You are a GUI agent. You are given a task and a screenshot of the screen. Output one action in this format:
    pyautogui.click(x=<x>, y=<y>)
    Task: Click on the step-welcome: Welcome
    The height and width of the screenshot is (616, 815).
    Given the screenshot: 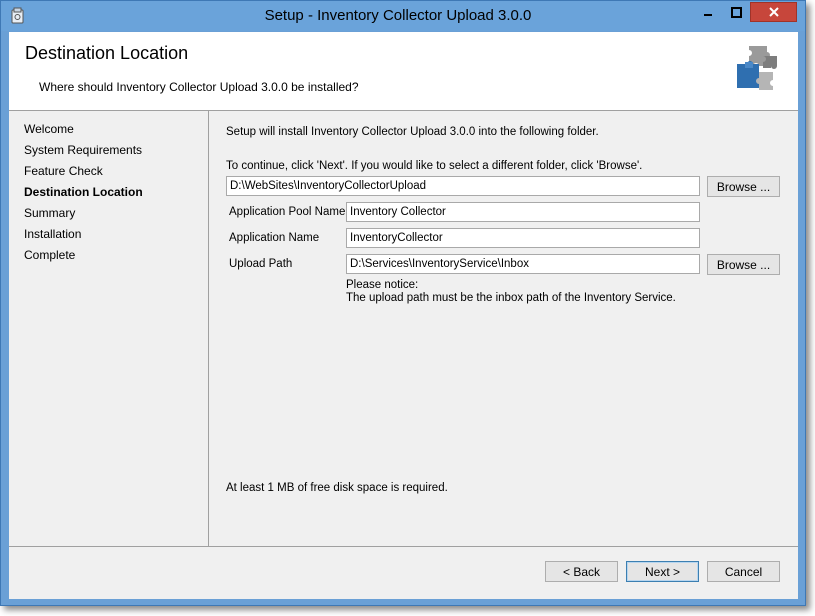 What is the action you would take?
    pyautogui.click(x=49, y=129)
    